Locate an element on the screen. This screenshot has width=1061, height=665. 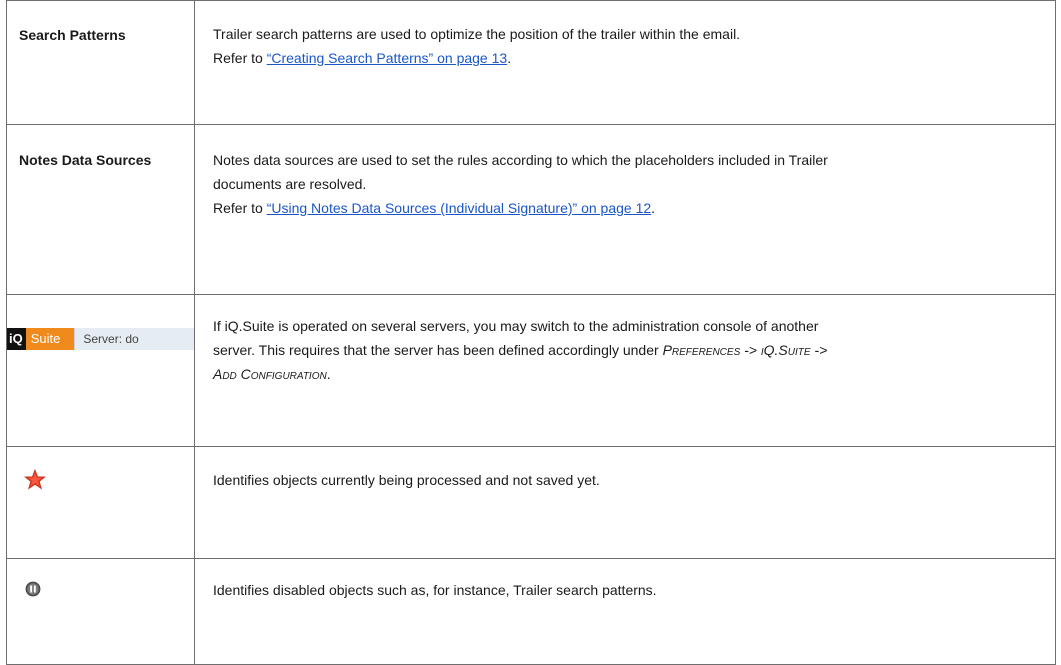
modified-star-icon is located at coordinates (35, 479).